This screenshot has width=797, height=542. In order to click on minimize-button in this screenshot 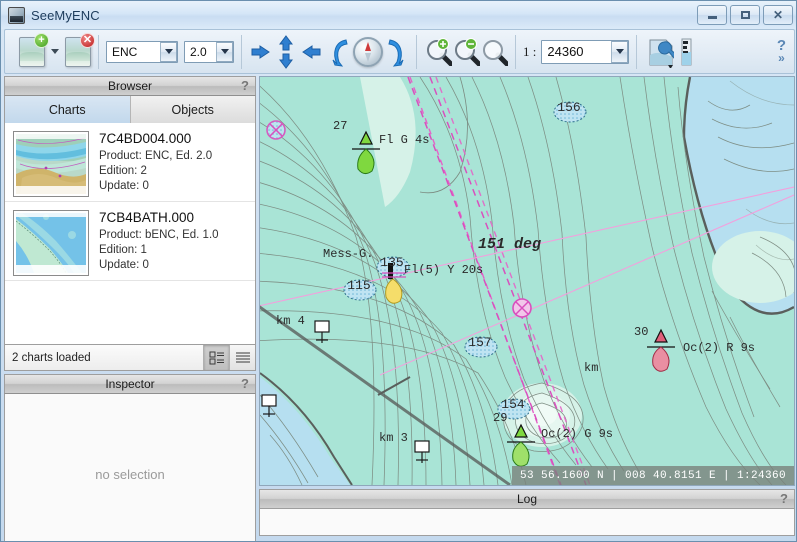, I will do `click(712, 15)`.